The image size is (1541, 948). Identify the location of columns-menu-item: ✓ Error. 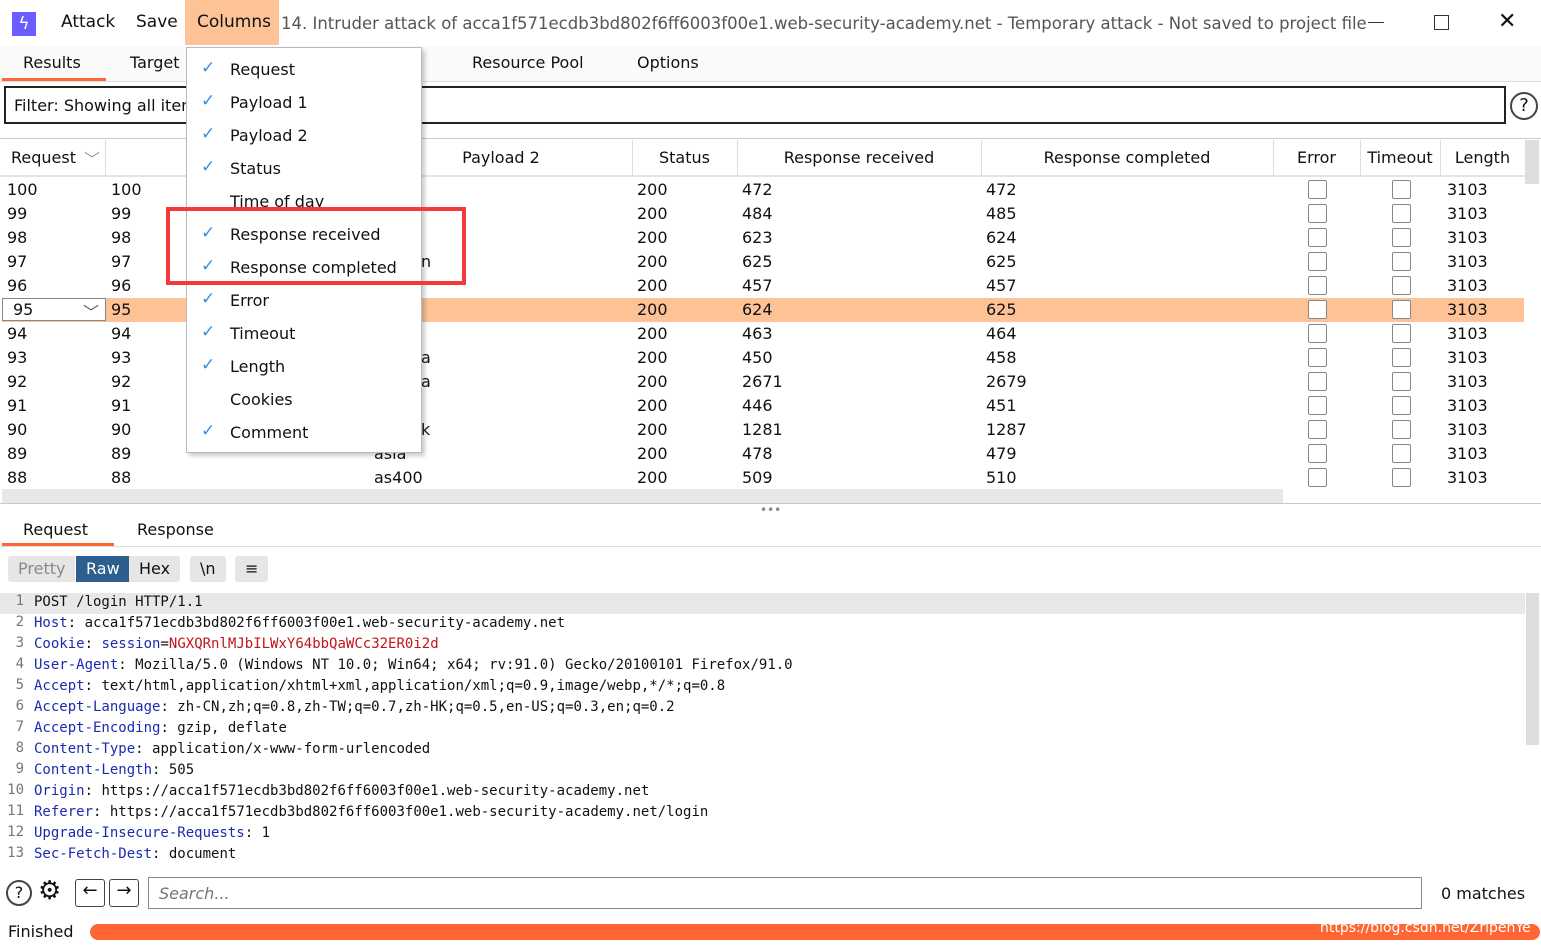
(304, 301).